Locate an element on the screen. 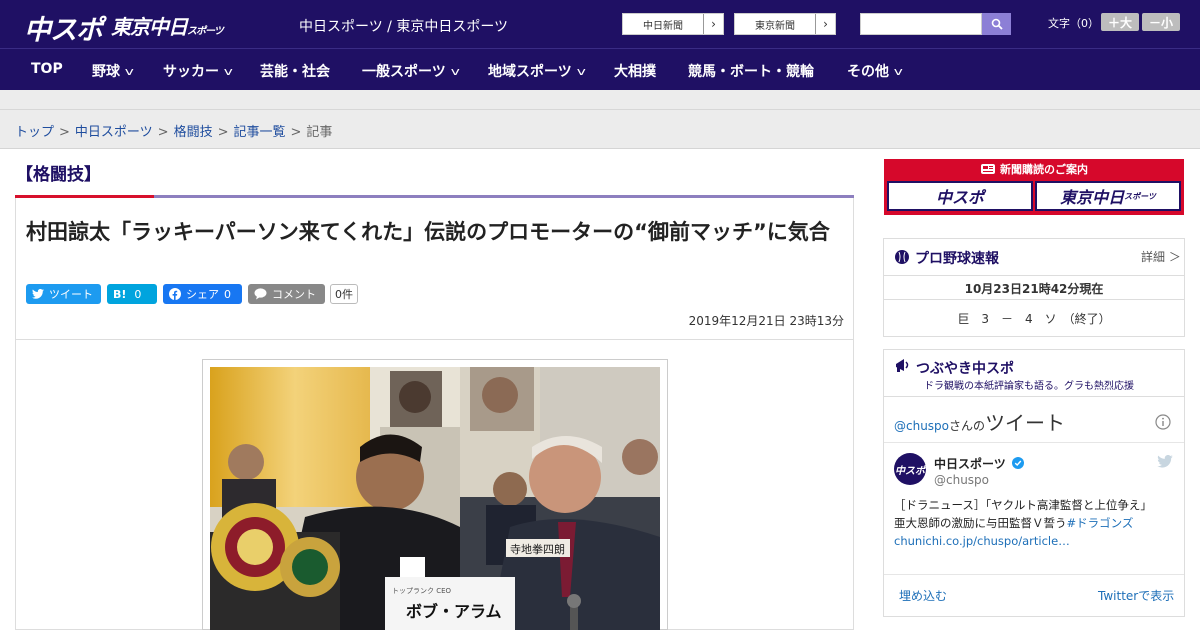 This screenshot has width=1200, height=630. nav-label: 野球 is located at coordinates (106, 72).